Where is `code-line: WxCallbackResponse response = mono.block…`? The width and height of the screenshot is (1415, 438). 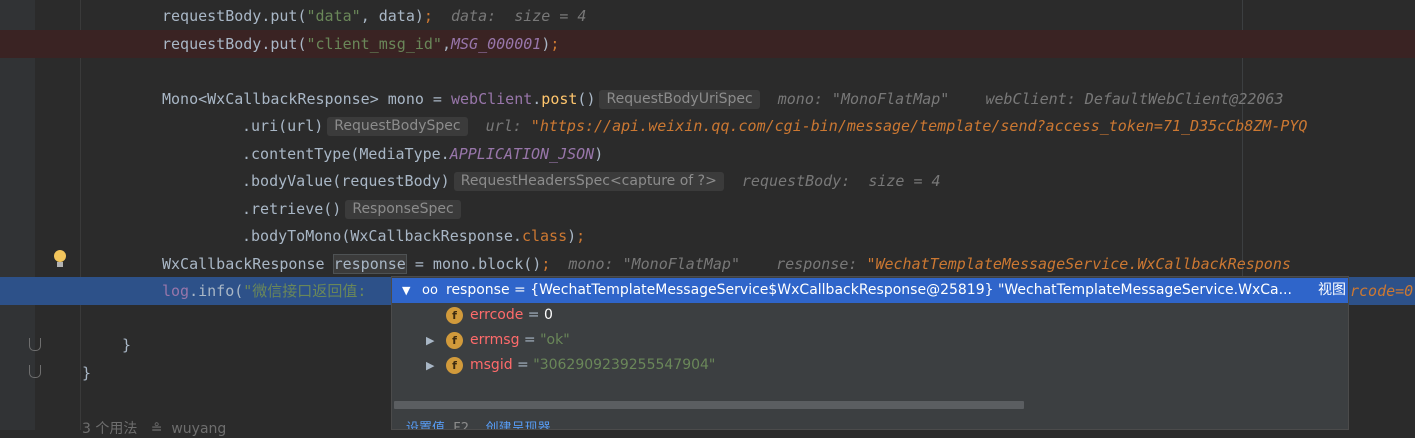
code-line: WxCallbackResponse response = mono.block… is located at coordinates (707, 264).